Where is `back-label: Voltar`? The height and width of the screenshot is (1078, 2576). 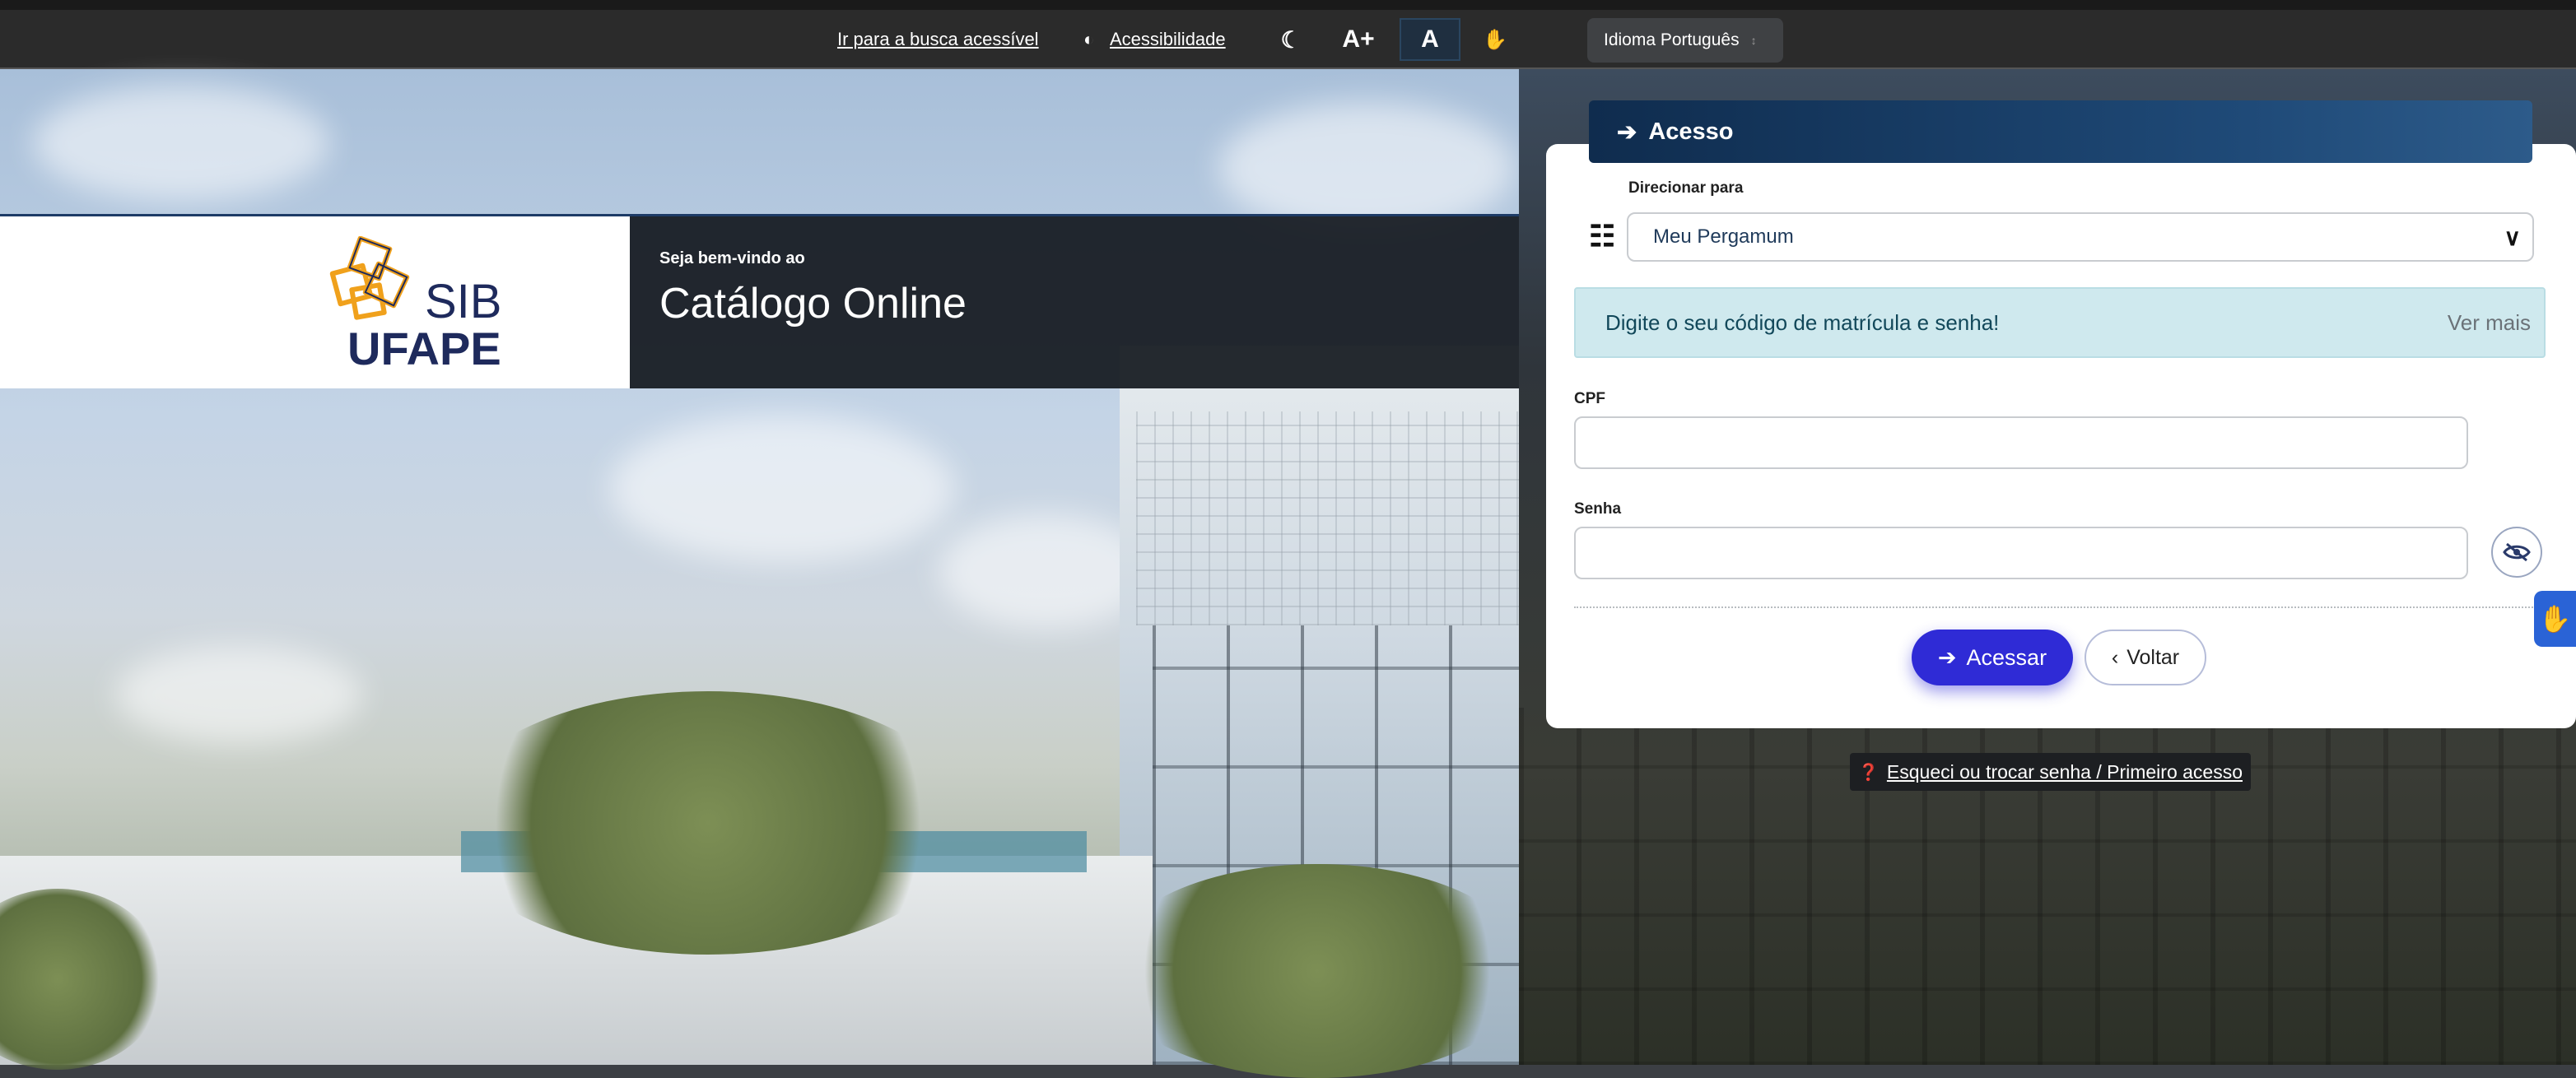
back-label: Voltar is located at coordinates (2153, 657).